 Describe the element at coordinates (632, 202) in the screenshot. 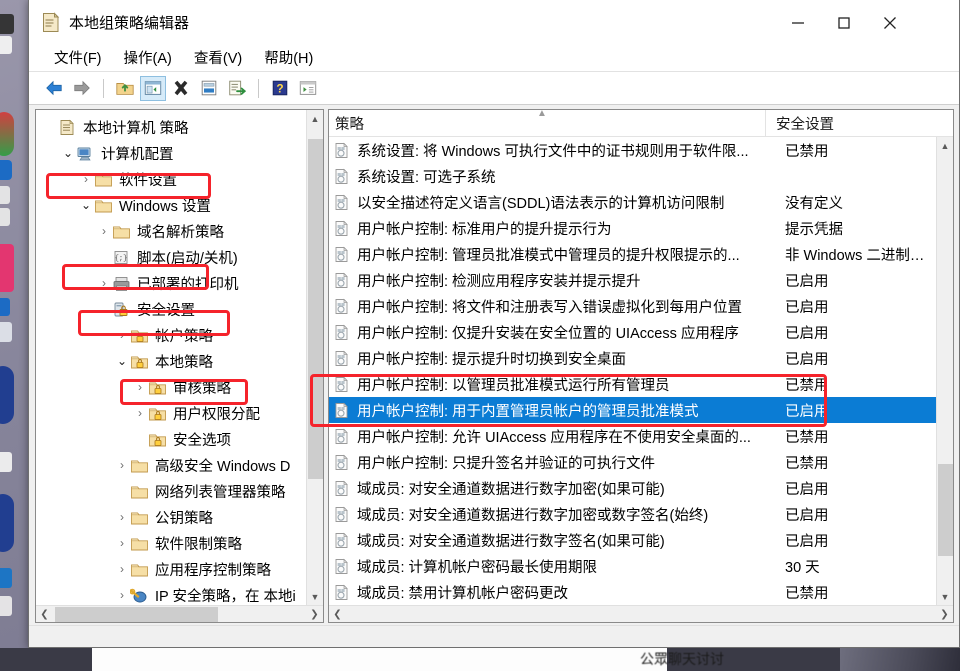

I see `table-row: 以安全描述符定义语言(SDDL)语法表示的计算机访问限制 没有定义` at that location.